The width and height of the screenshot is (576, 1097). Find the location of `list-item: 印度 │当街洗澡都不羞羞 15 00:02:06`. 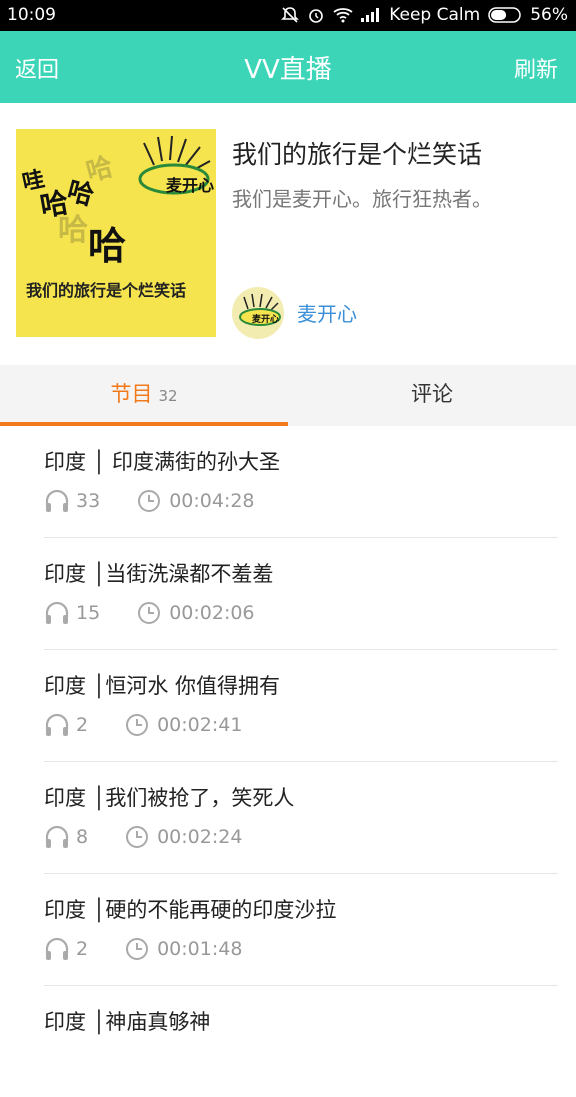

list-item: 印度 │当街洗澡都不羞羞 15 00:02:06 is located at coordinates (301, 594).